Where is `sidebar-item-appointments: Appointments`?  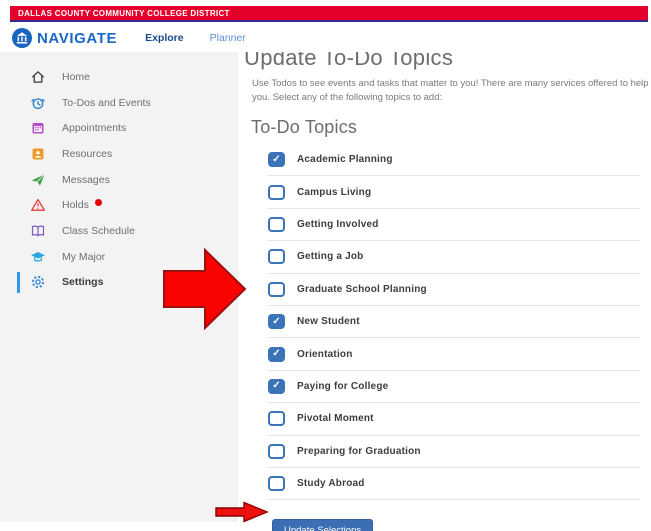
sidebar-item-appointments: Appointments is located at coordinates (119, 128).